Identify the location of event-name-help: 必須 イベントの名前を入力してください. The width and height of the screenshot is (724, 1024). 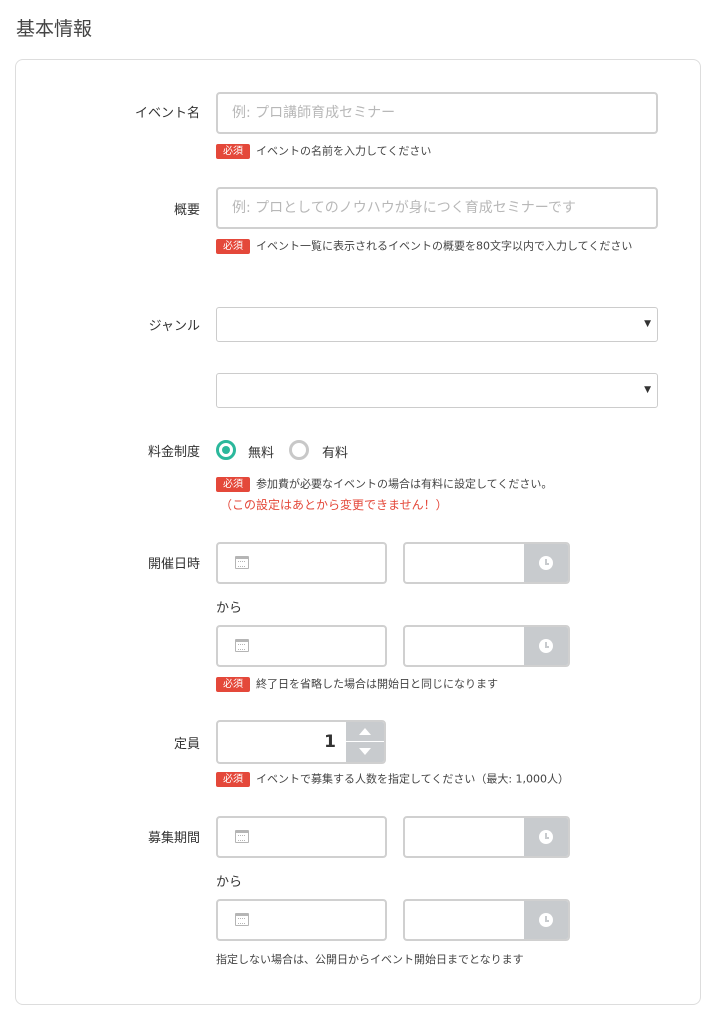
(323, 151).